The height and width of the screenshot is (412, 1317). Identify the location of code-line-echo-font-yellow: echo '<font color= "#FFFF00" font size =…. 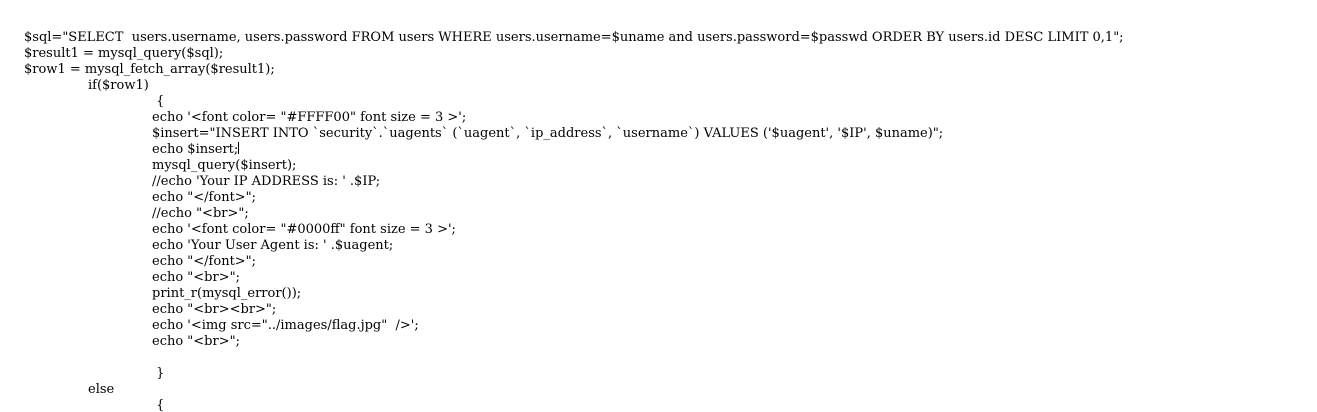
(309, 117).